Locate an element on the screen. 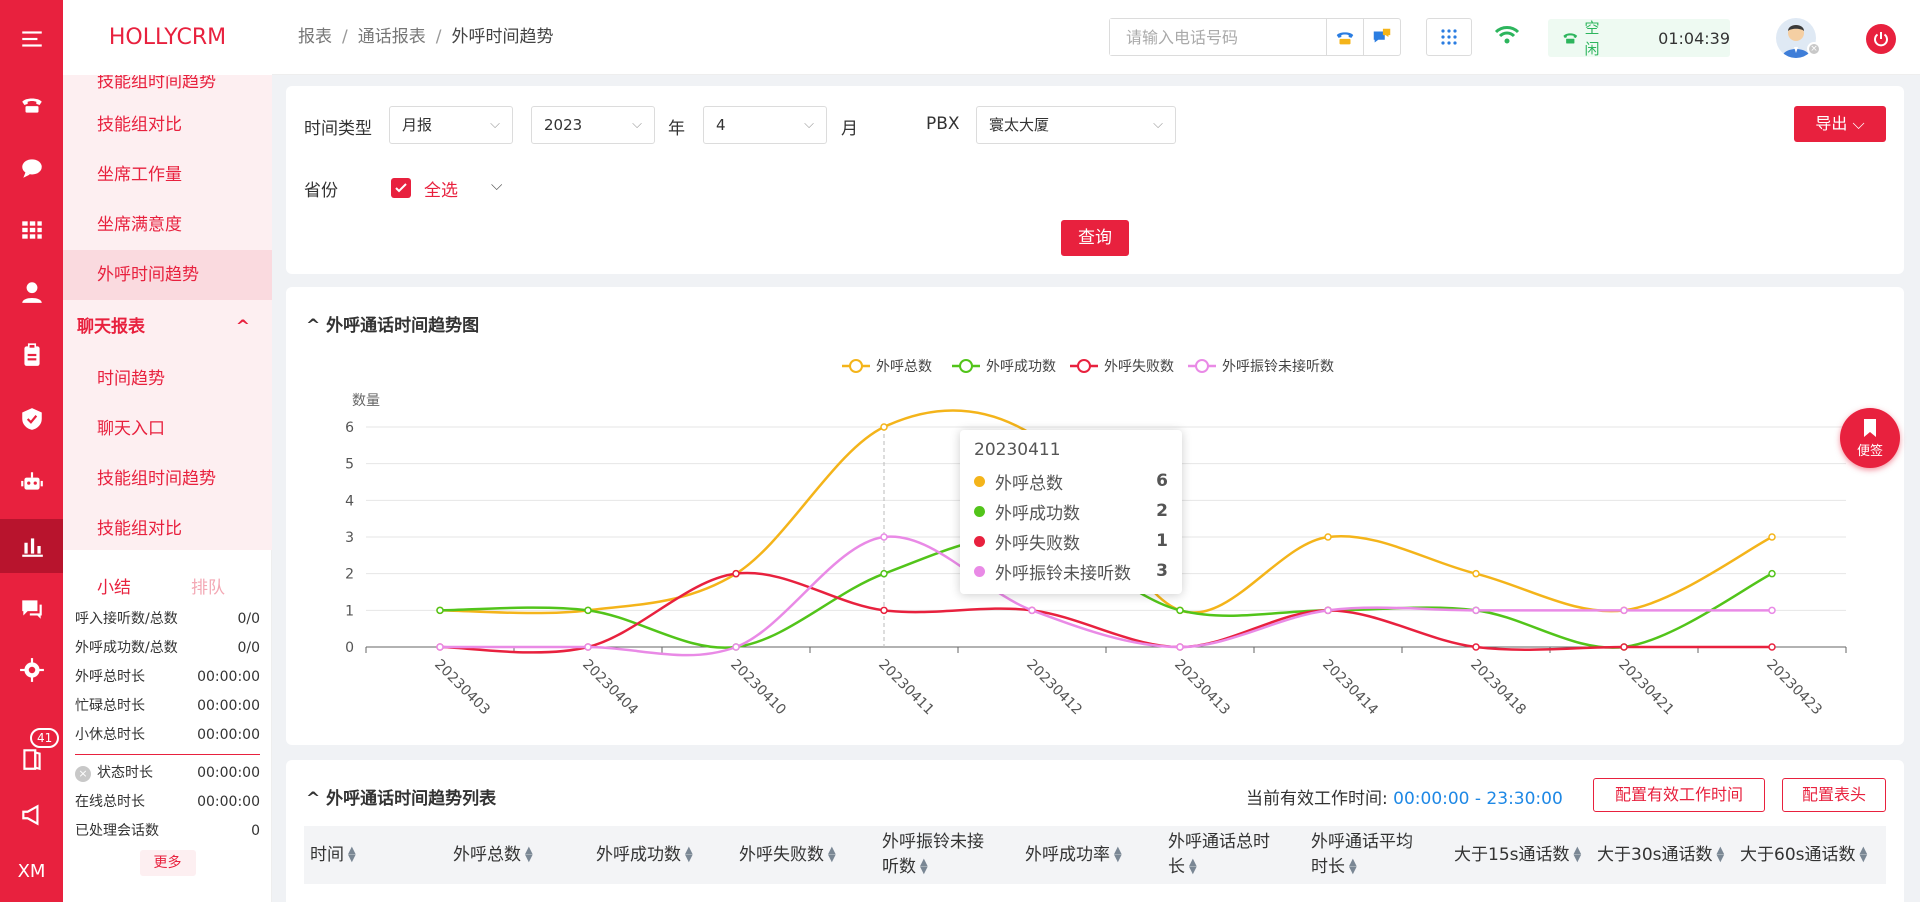 Image resolution: width=1920 pixels, height=902 pixels. breadcrumb-reports: 报表 is located at coordinates (315, 37).